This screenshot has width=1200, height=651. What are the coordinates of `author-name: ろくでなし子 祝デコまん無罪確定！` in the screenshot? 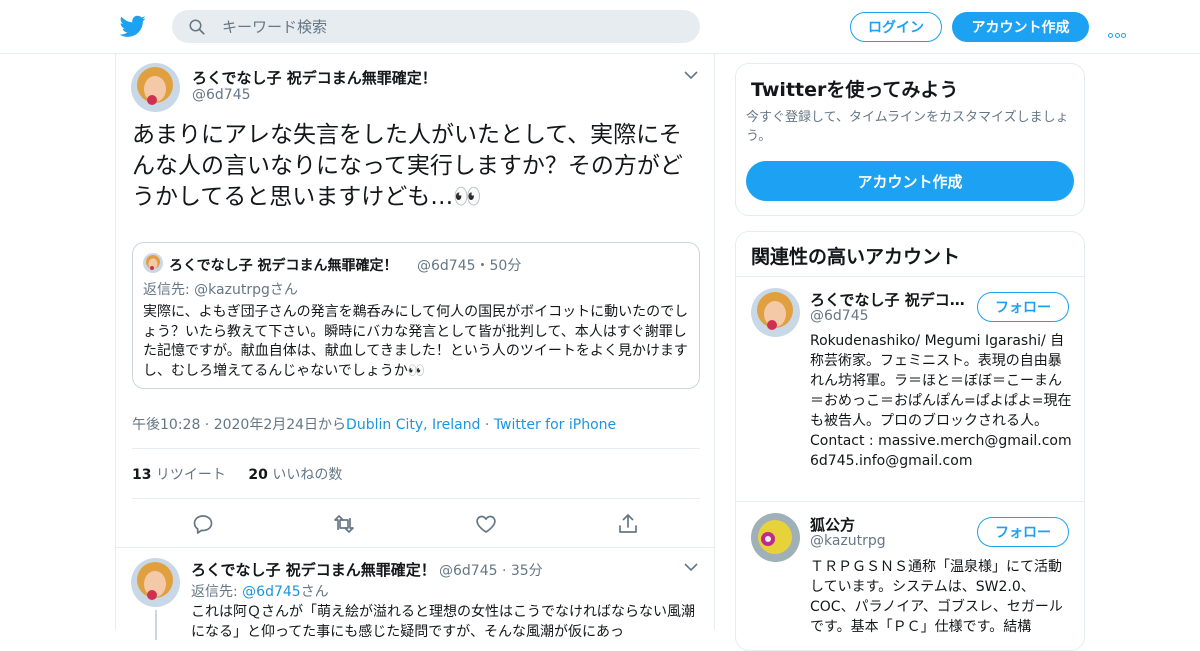 It's located at (314, 77).